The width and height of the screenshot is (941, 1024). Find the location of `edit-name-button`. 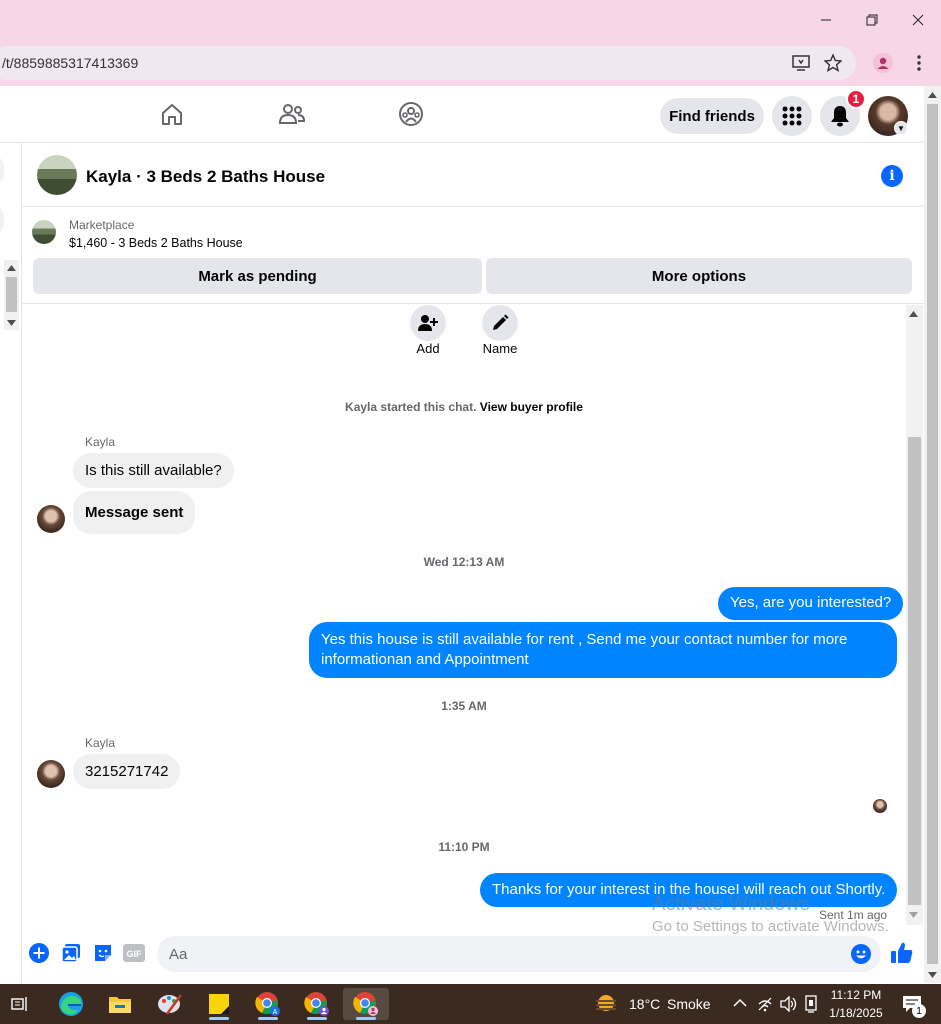

edit-name-button is located at coordinates (500, 323).